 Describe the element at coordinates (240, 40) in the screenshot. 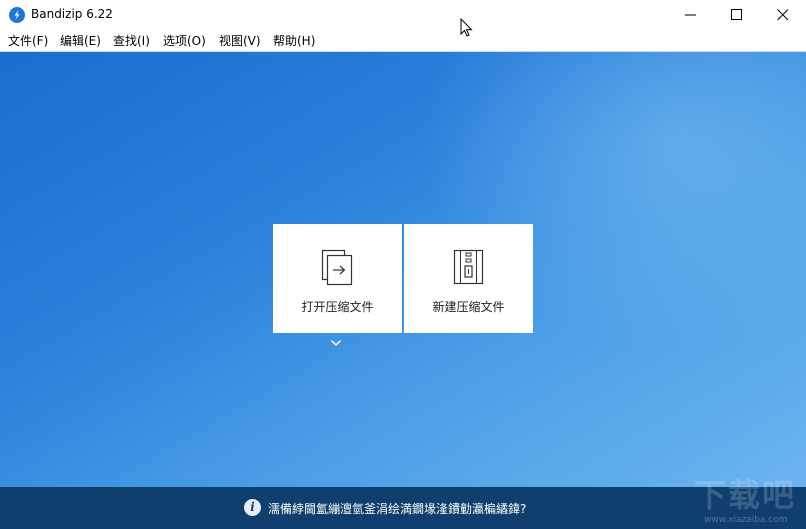

I see `menu-view: 视图(V)` at that location.